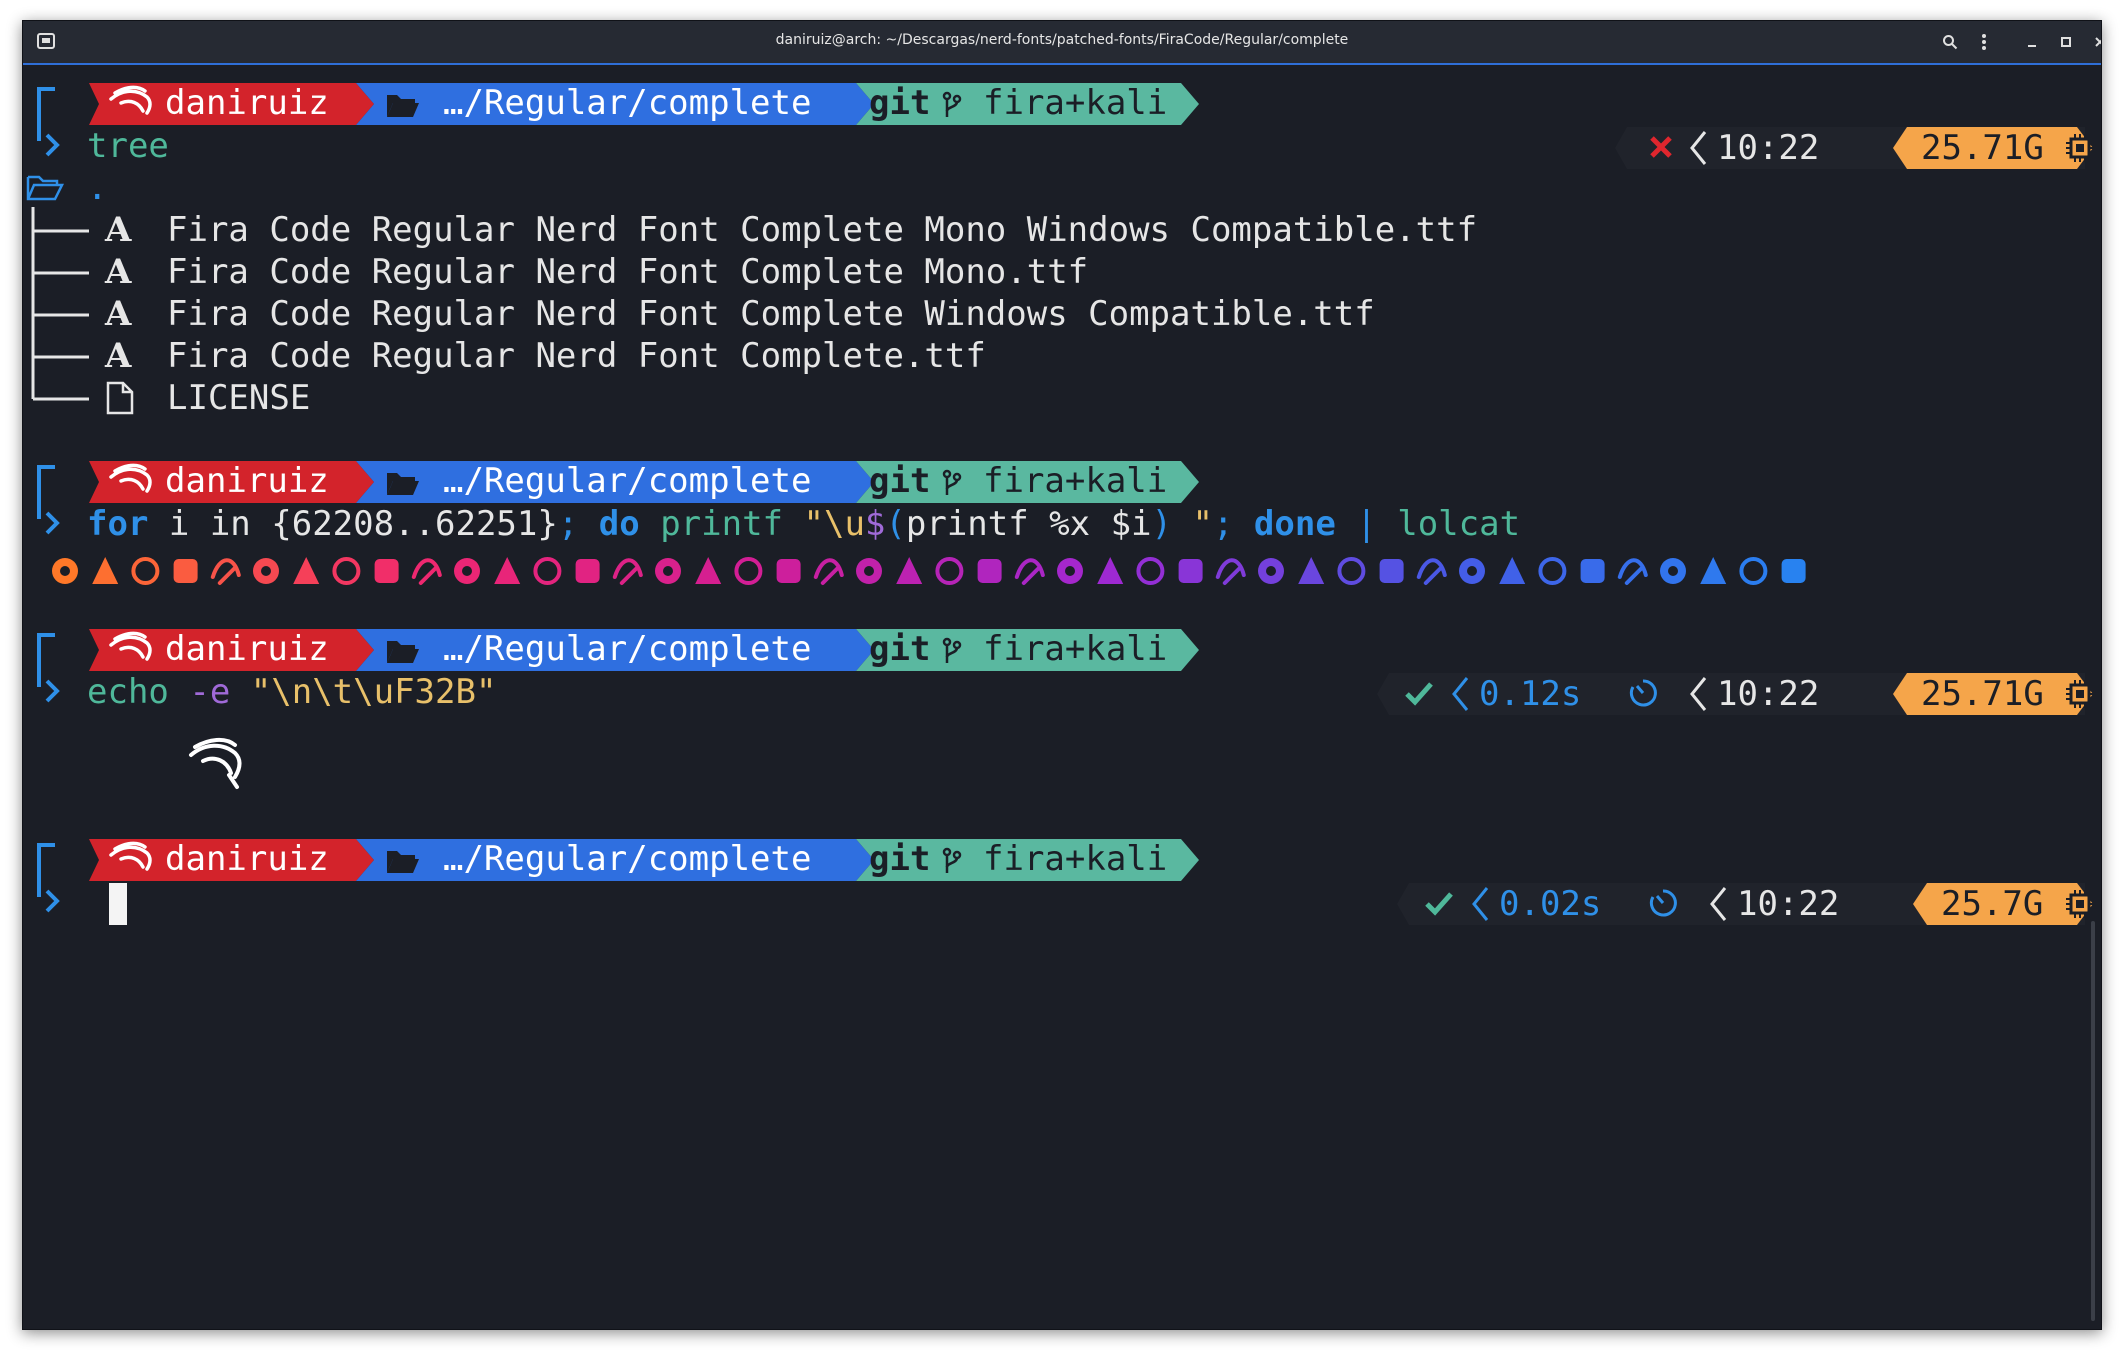 The width and height of the screenshot is (2122, 1351). What do you see at coordinates (1162, 524) in the screenshot?
I see `cmd-paren-close: )` at bounding box center [1162, 524].